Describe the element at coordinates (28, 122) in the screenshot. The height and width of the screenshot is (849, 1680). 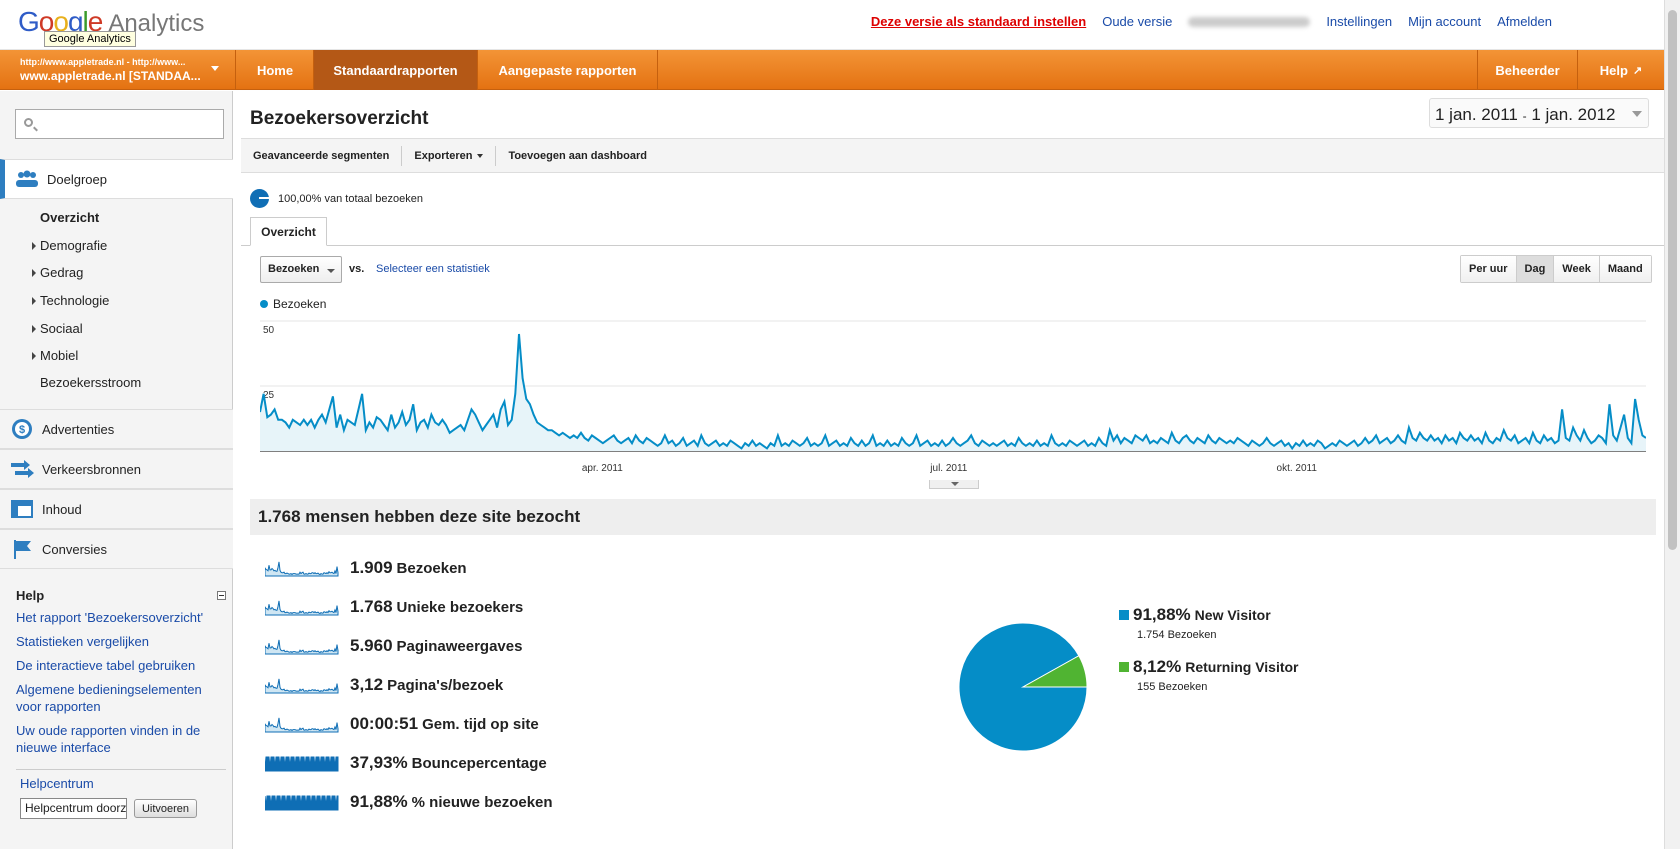
I see `search-icon` at that location.